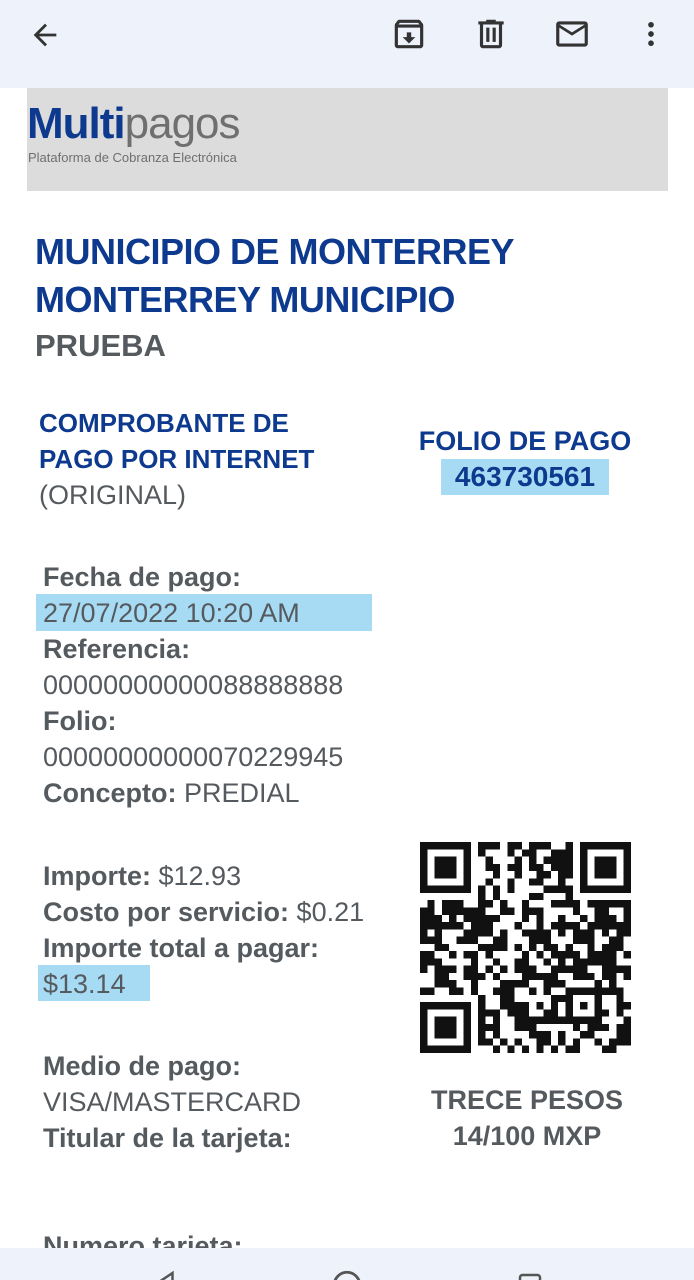 This screenshot has height=1280, width=694. What do you see at coordinates (166, 912) in the screenshot?
I see `service-cost-label: Costo por servicio:` at bounding box center [166, 912].